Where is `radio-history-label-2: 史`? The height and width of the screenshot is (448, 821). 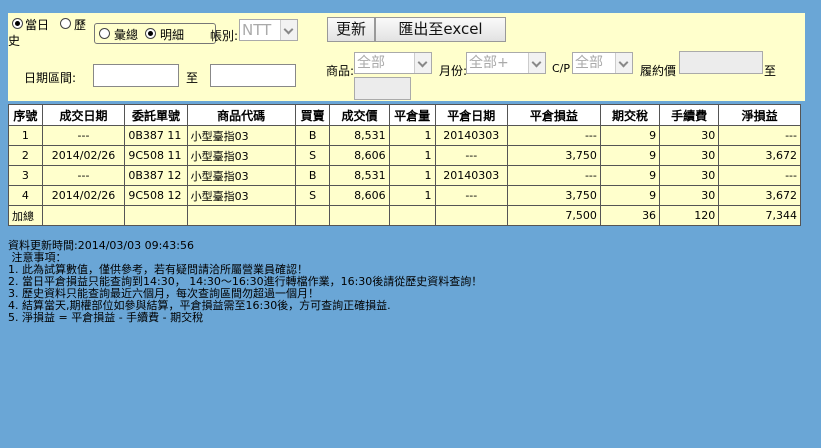
radio-history-label-2: 史 is located at coordinates (14, 41).